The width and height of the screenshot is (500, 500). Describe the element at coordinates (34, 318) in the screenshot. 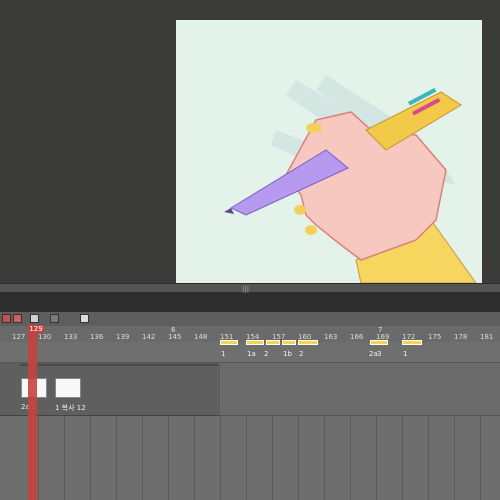

I see `layer-icon` at that location.